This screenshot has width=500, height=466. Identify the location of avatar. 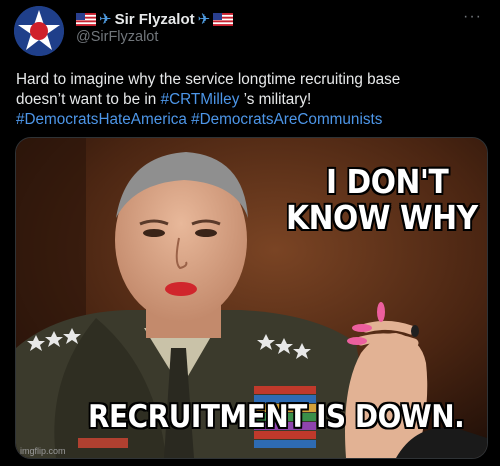
(39, 31).